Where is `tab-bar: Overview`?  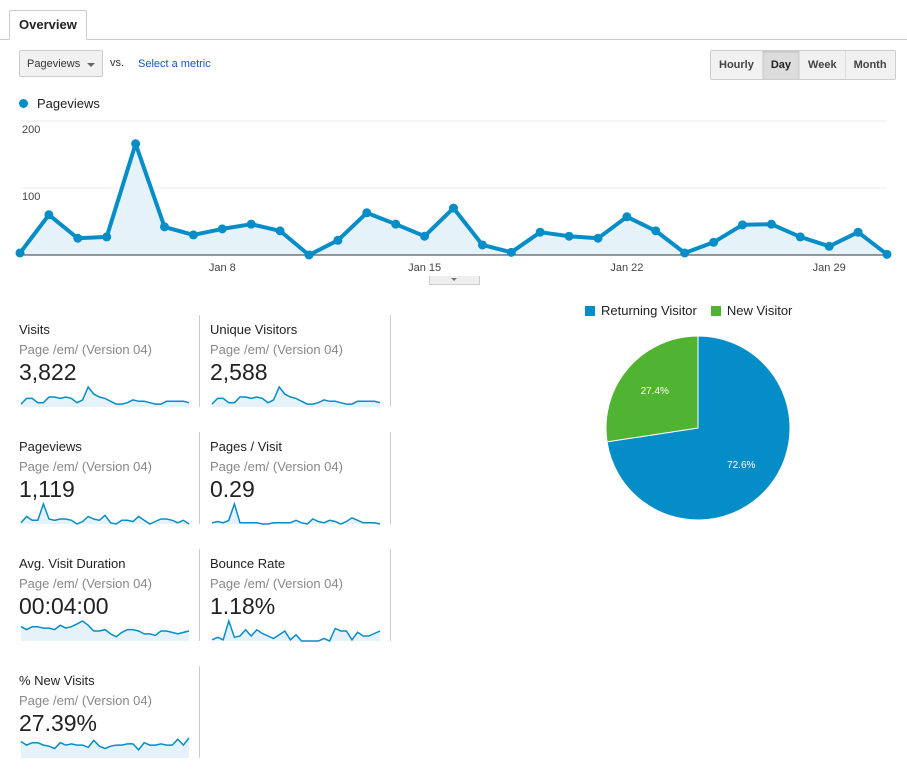 tab-bar: Overview is located at coordinates (453, 20).